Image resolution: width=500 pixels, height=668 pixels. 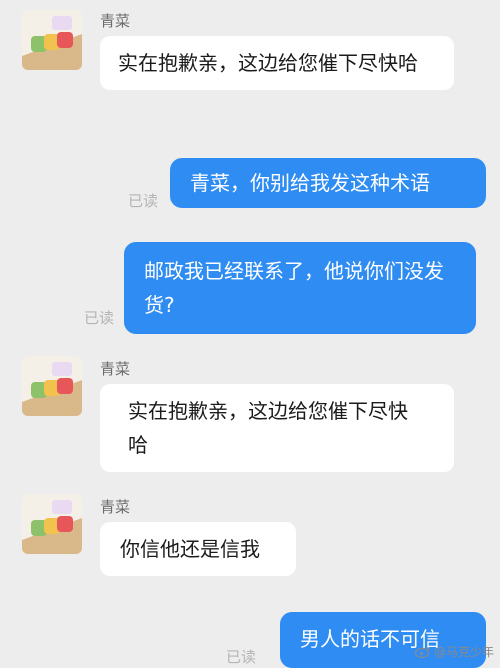 I want to click on weibo-watermark: @马克少年, so click(x=454, y=651).